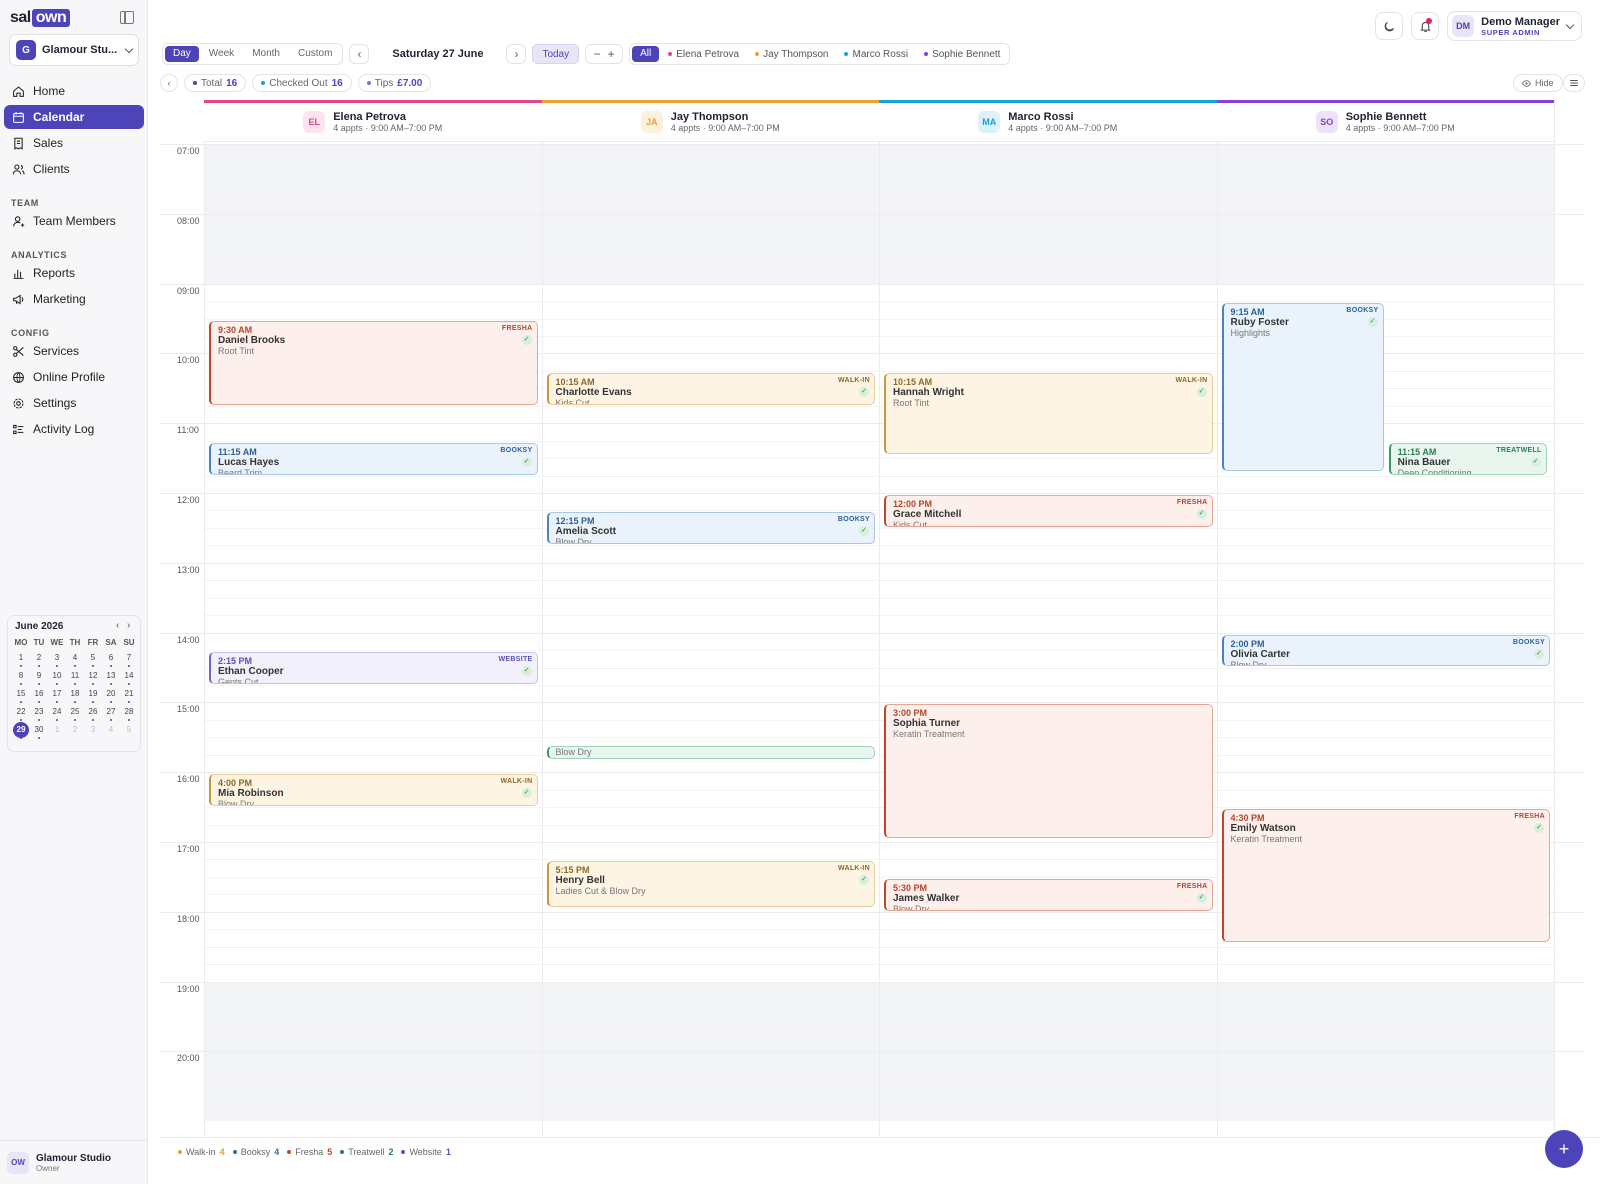 The width and height of the screenshot is (1600, 1184). What do you see at coordinates (255, 1152) in the screenshot?
I see `legend-booksy: Booksy 4` at bounding box center [255, 1152].